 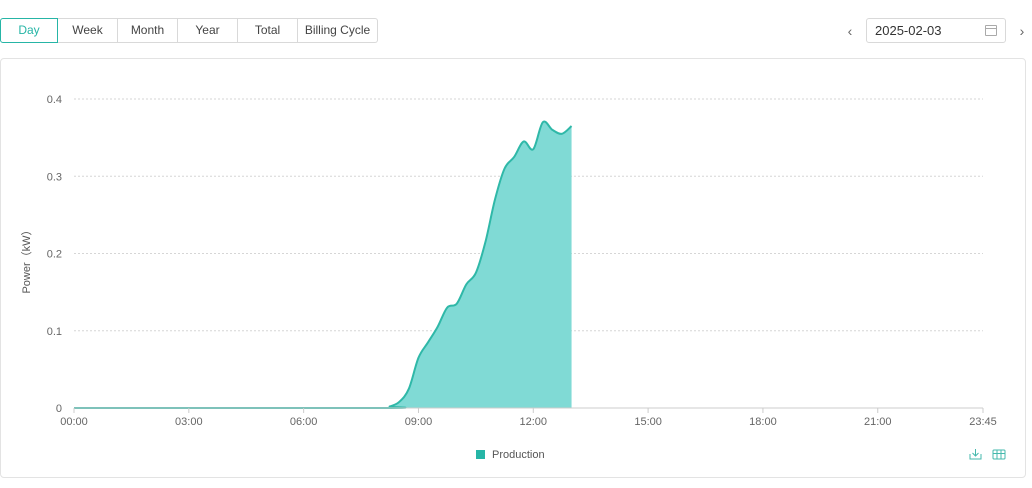 What do you see at coordinates (983, 422) in the screenshot?
I see `x-tick-label: 23:45` at bounding box center [983, 422].